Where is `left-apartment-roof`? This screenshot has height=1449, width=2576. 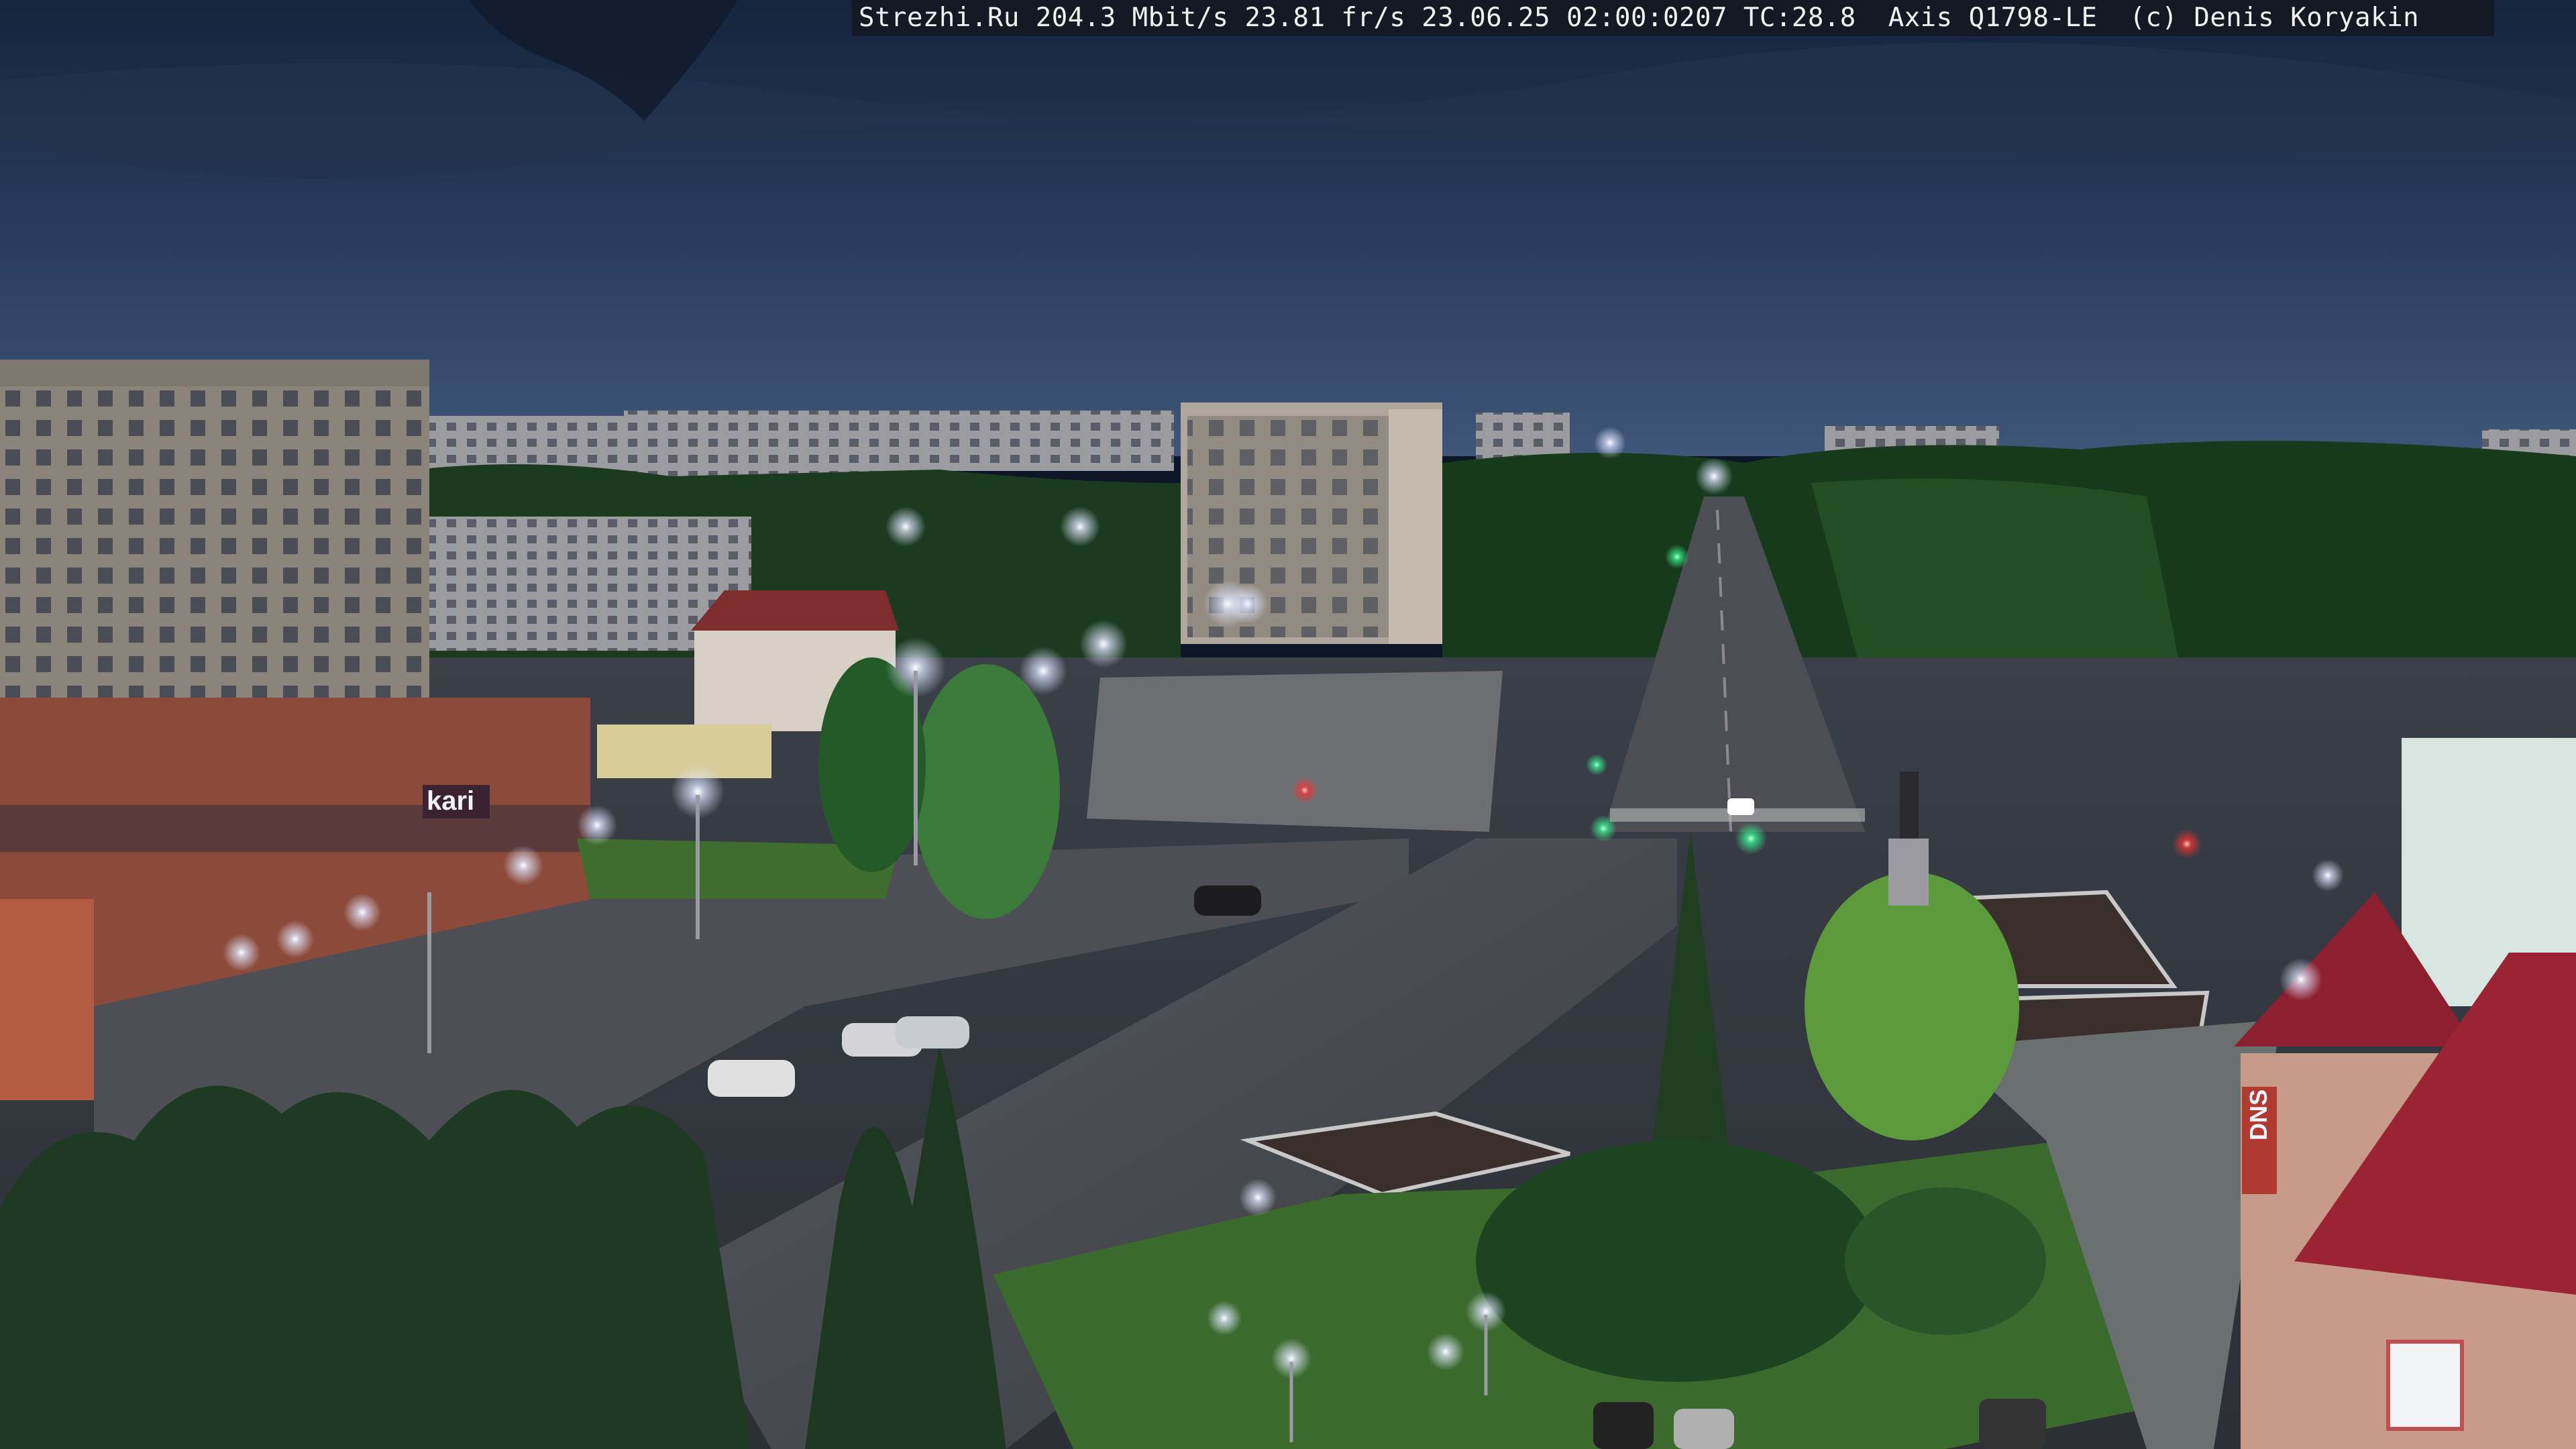
left-apartment-roof is located at coordinates (214, 373).